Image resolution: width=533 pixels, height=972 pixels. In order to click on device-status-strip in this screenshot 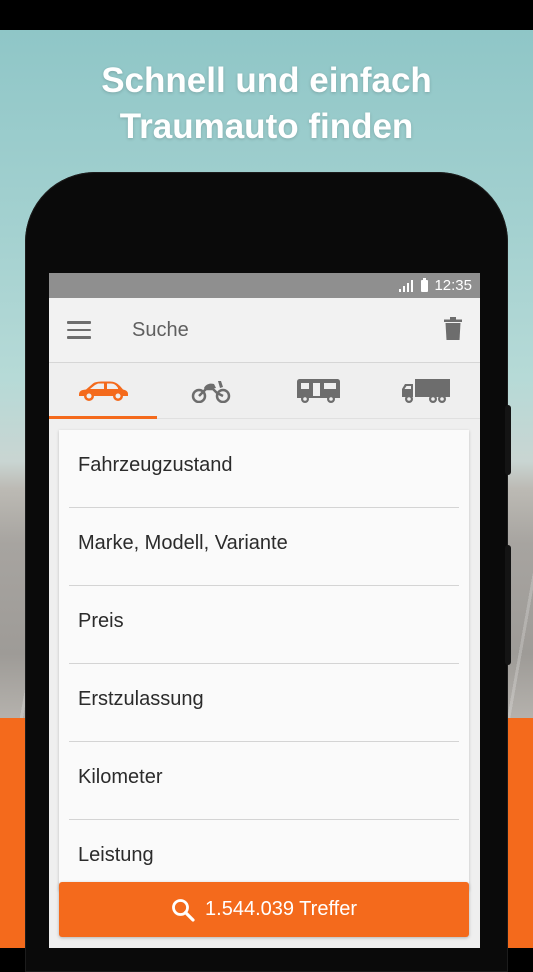, I will do `click(266, 15)`.